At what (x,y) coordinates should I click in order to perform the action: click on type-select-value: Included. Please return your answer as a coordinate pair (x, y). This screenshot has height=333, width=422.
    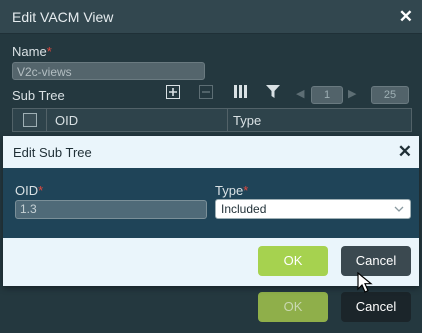
    Looking at the image, I should click on (244, 209).